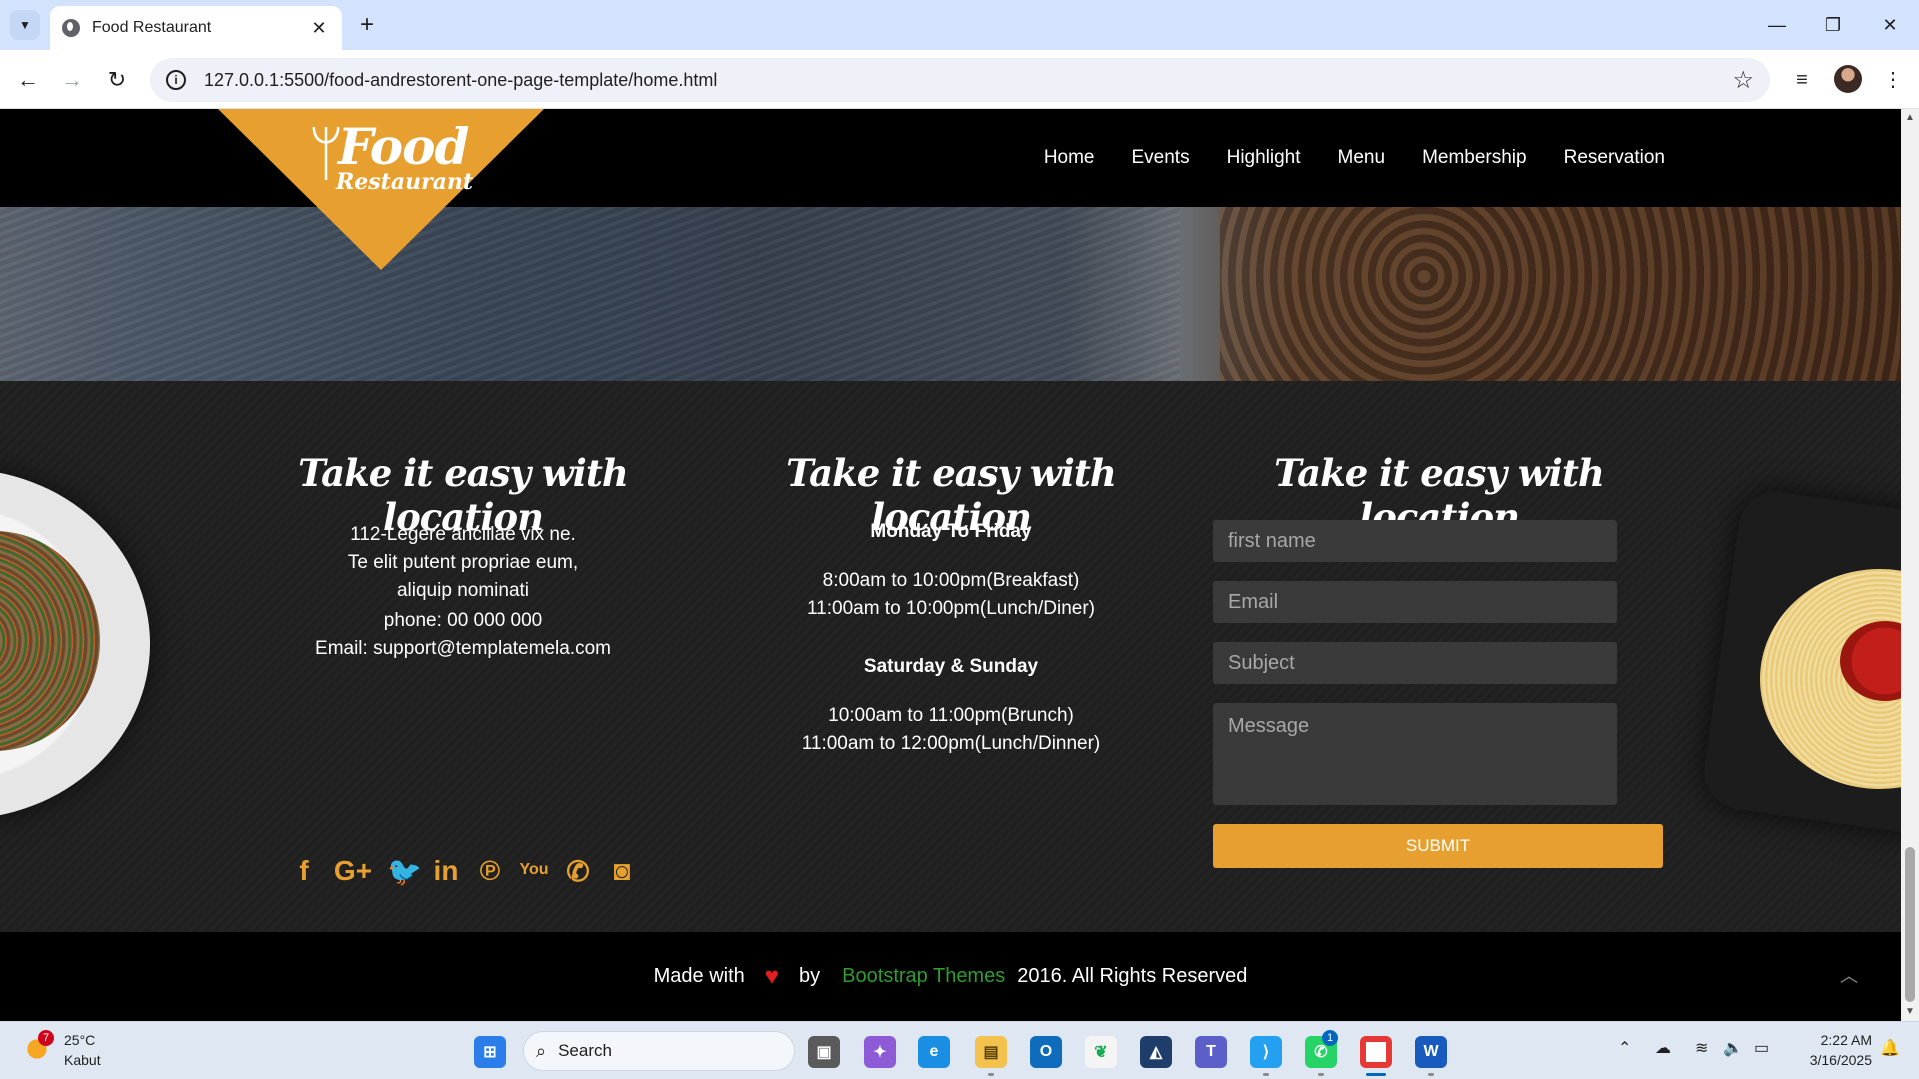  What do you see at coordinates (585, 1050) in the screenshot?
I see `taskbar-search-label: Search` at bounding box center [585, 1050].